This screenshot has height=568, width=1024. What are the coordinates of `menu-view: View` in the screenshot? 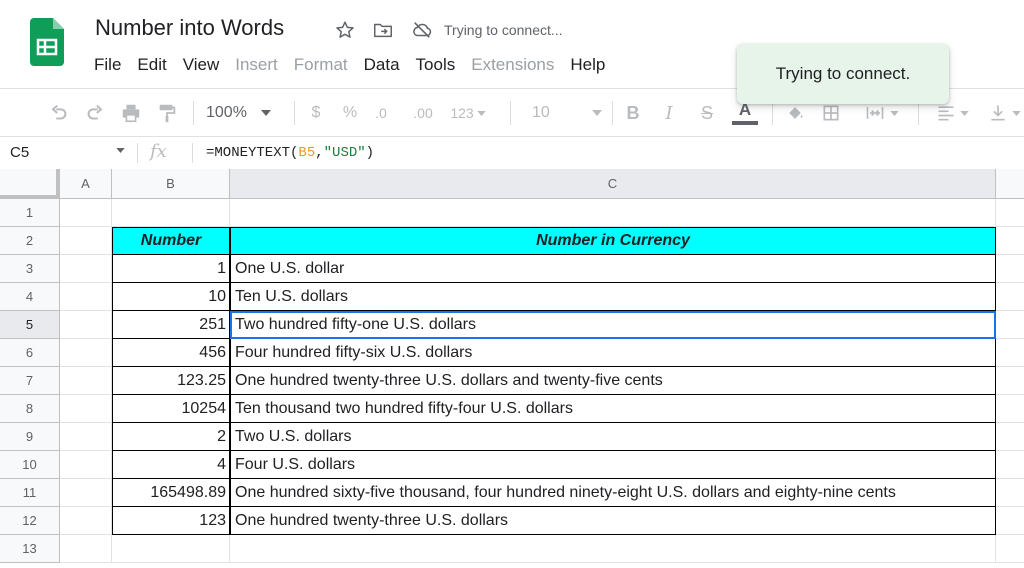 It's located at (201, 65).